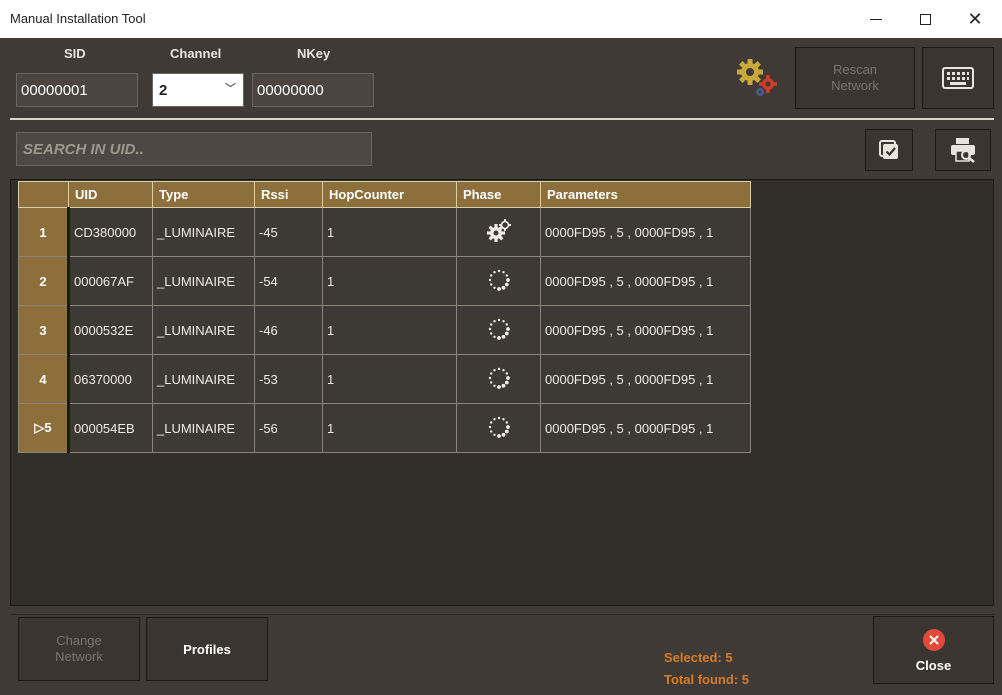 This screenshot has height=695, width=1002. Describe the element at coordinates (44, 232) in the screenshot. I see `row-number: 1` at that location.